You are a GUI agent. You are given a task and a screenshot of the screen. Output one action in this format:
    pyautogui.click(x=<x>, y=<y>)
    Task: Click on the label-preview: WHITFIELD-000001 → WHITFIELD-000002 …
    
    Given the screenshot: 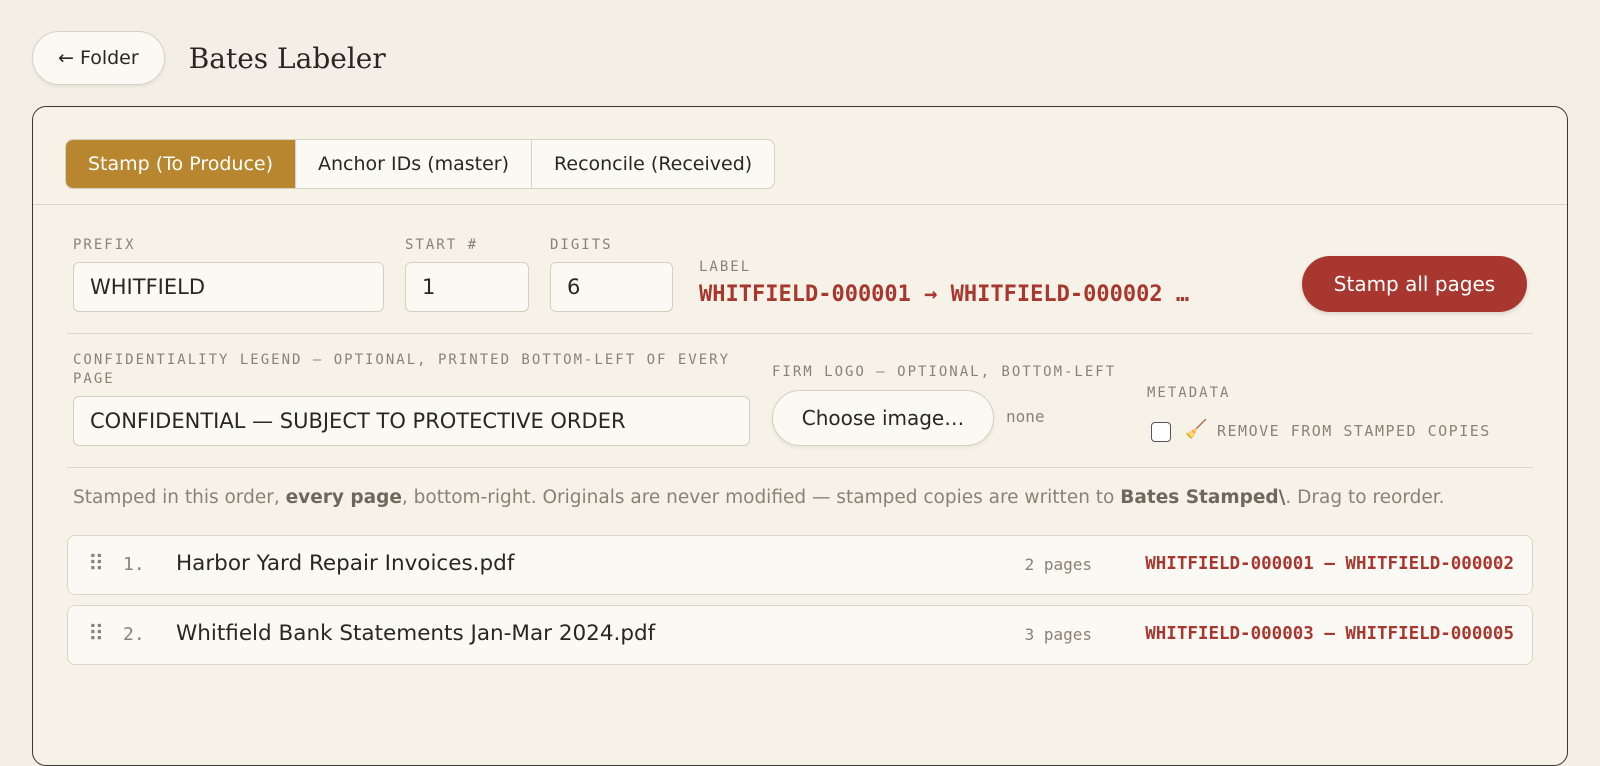 What is the action you would take?
    pyautogui.click(x=944, y=294)
    